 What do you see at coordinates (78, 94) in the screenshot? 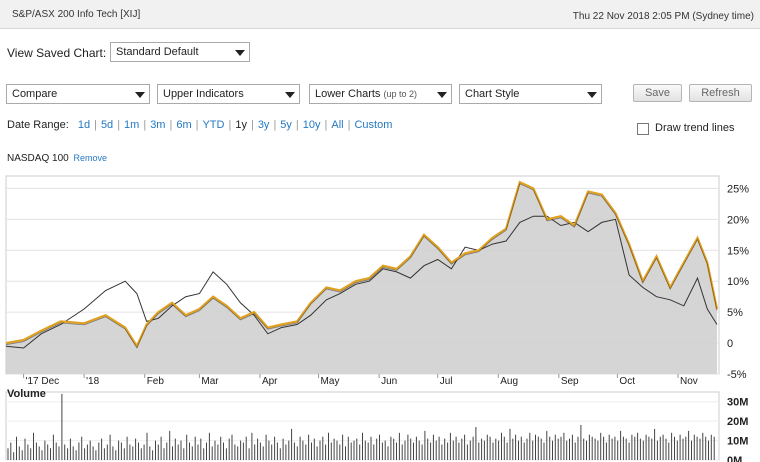
I see `compare-select: Compare` at bounding box center [78, 94].